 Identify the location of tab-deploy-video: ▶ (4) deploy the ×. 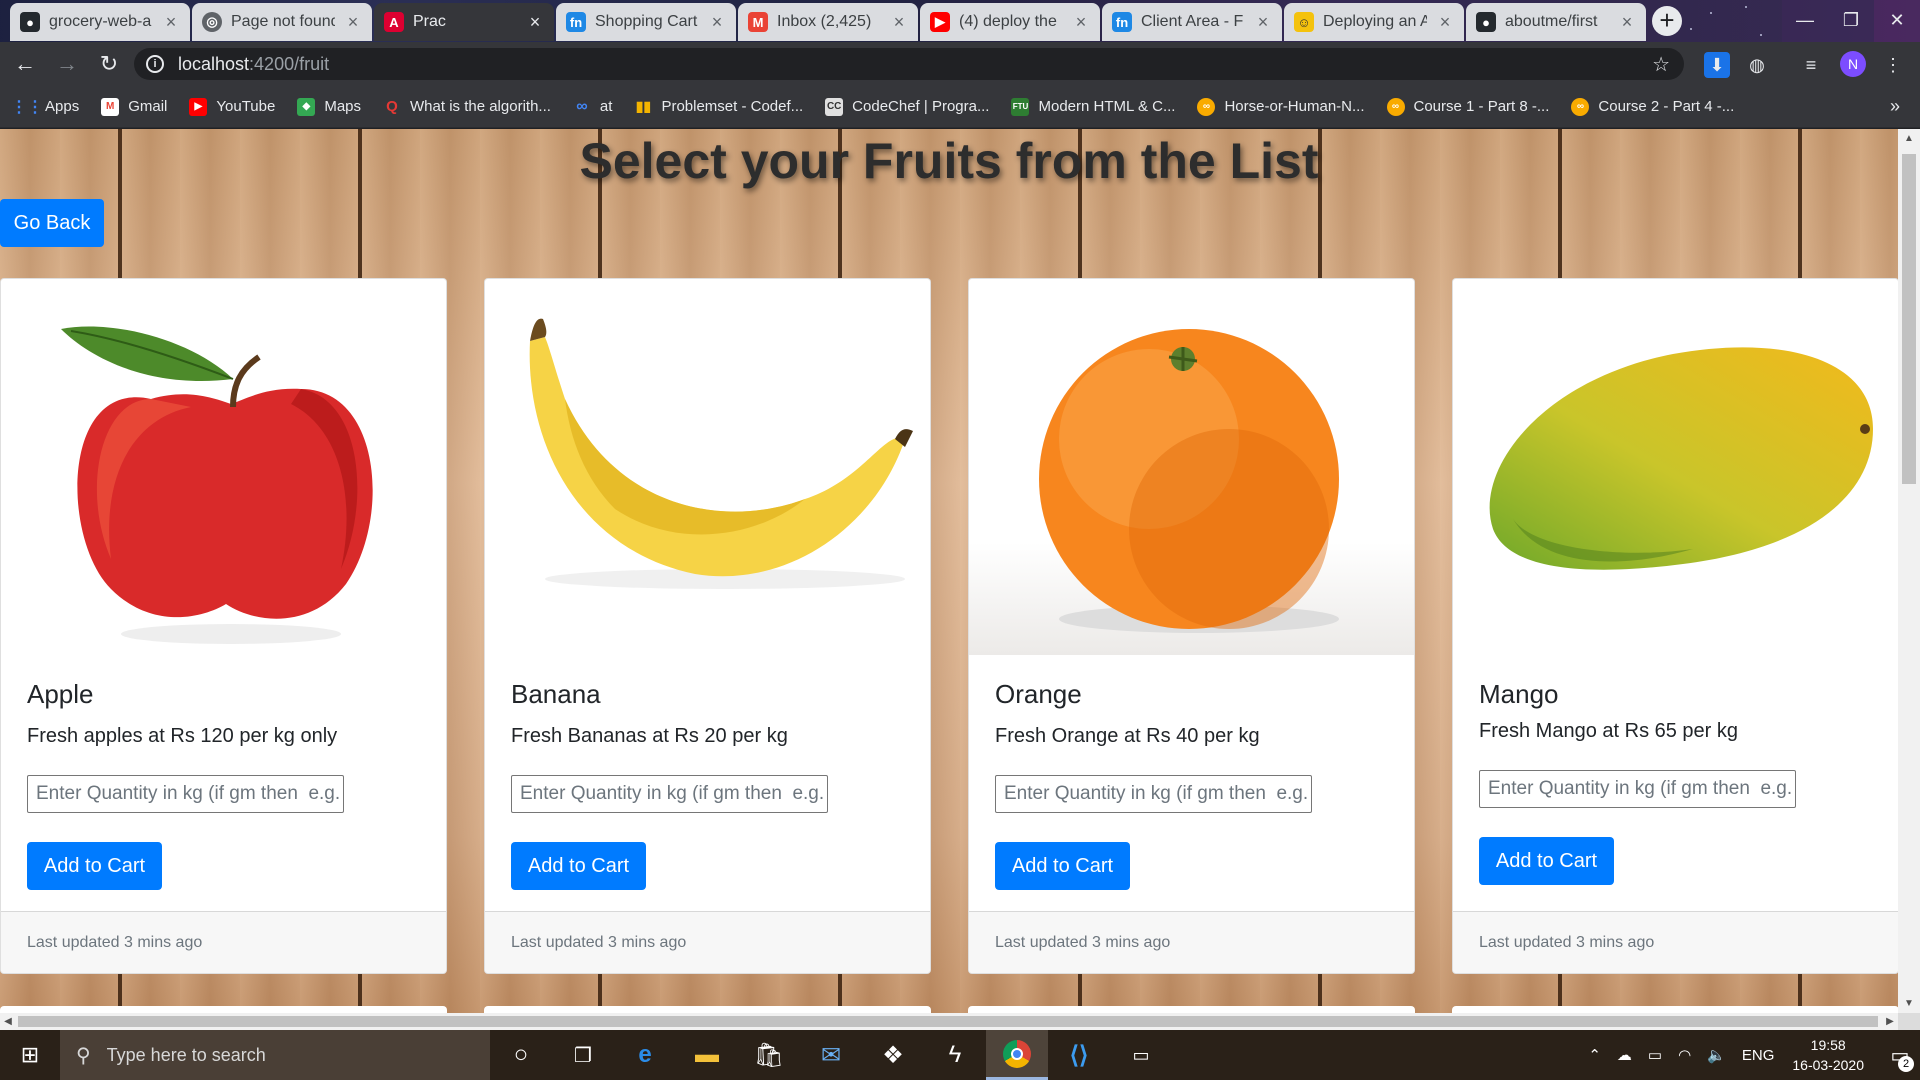
(1010, 22).